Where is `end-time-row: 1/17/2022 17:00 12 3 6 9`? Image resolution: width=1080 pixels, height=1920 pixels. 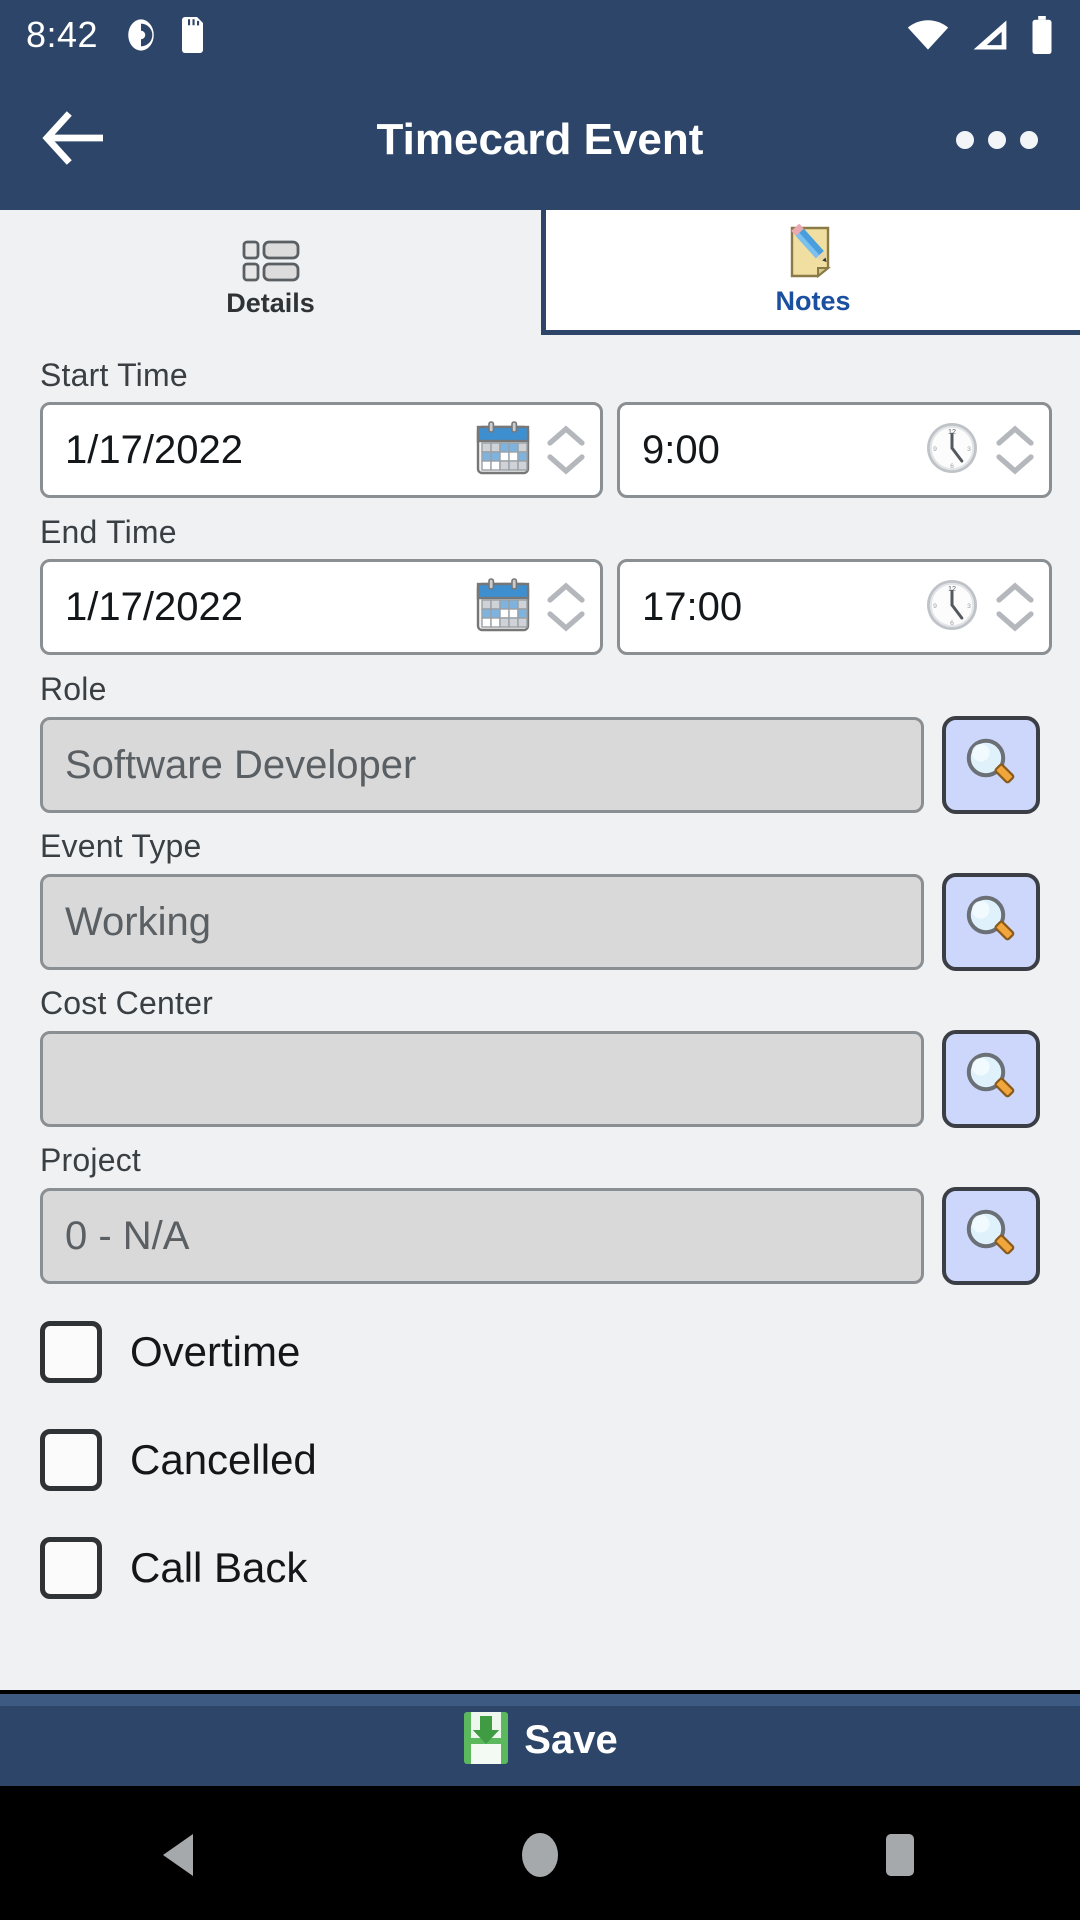
end-time-row: 1/17/2022 17:00 12 3 6 9 is located at coordinates (546, 607).